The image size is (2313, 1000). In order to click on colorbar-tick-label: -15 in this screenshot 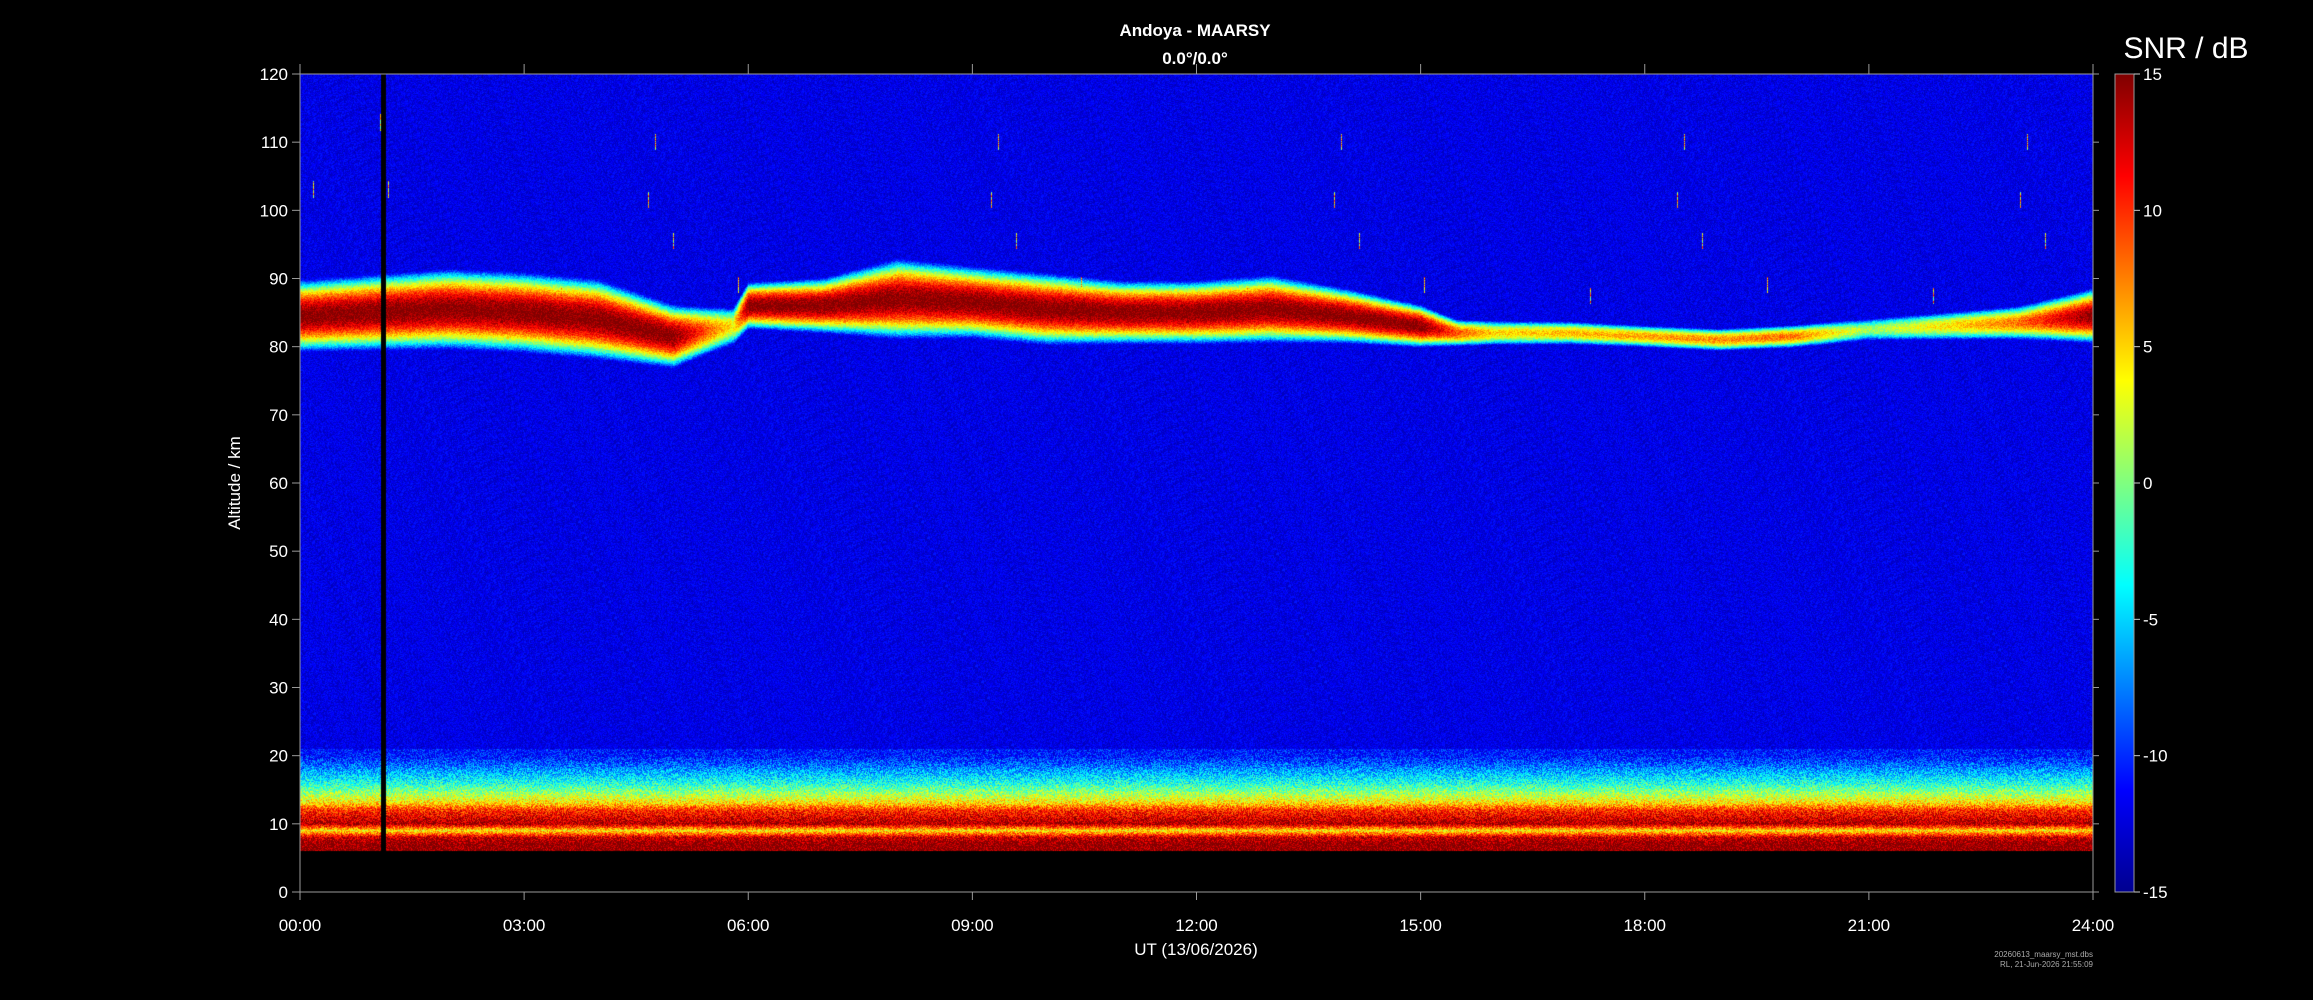, I will do `click(2155, 892)`.